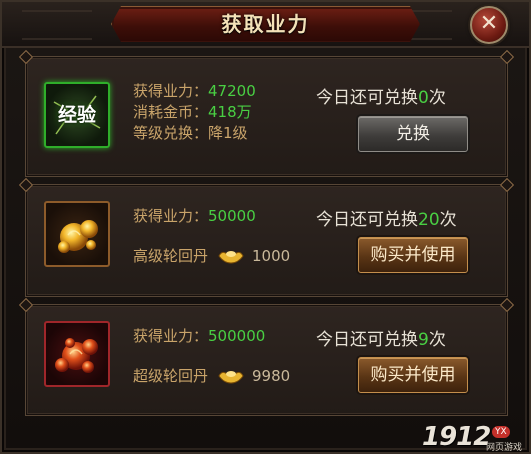 The height and width of the screenshot is (454, 531). I want to click on site-watermark-logo: 1912 YX 网页游戏, so click(474, 437).